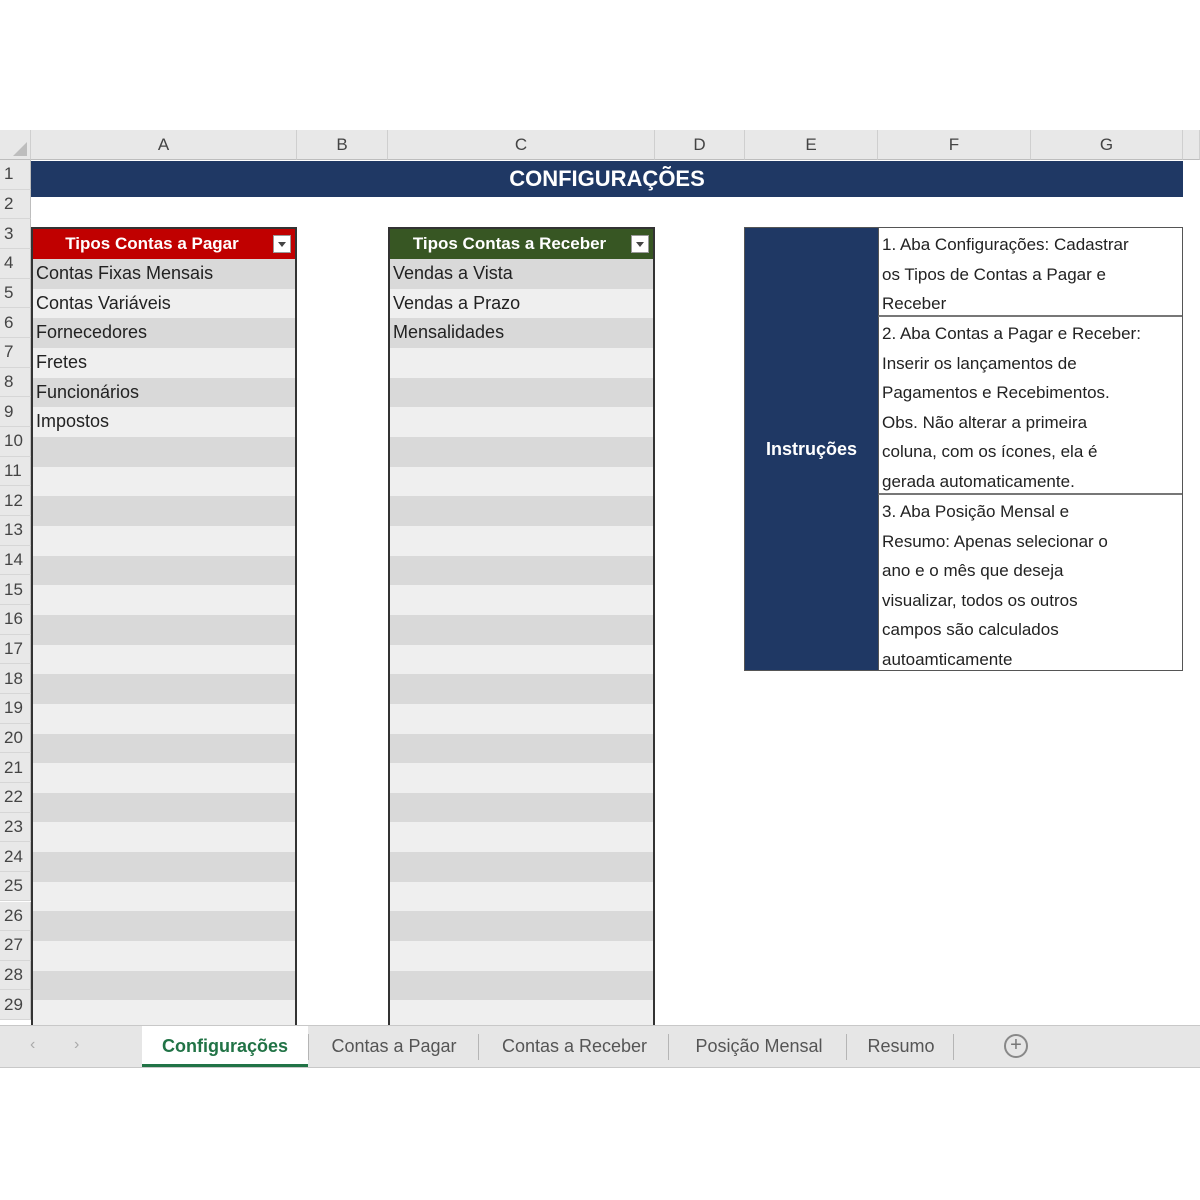 The image size is (1200, 1200). What do you see at coordinates (759, 1046) in the screenshot?
I see `sheet-tab-4: Posição Mensal` at bounding box center [759, 1046].